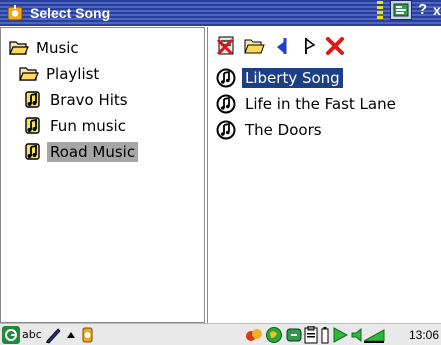  What do you see at coordinates (340, 335) in the screenshot?
I see `play-status-icon` at bounding box center [340, 335].